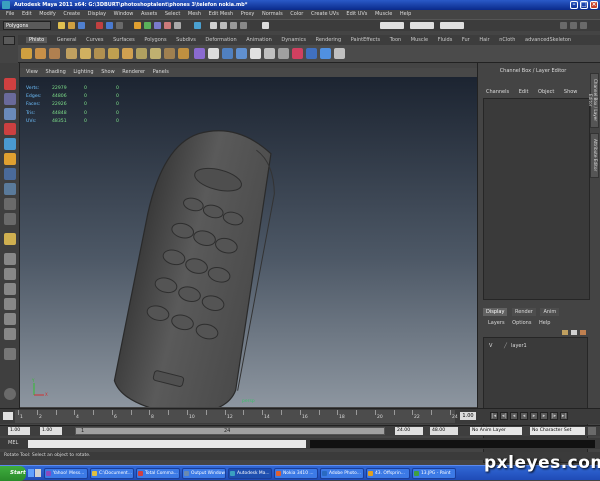  Describe the element at coordinates (54, 53) in the screenshot. I see `shelf-tool-3-icon` at that location.